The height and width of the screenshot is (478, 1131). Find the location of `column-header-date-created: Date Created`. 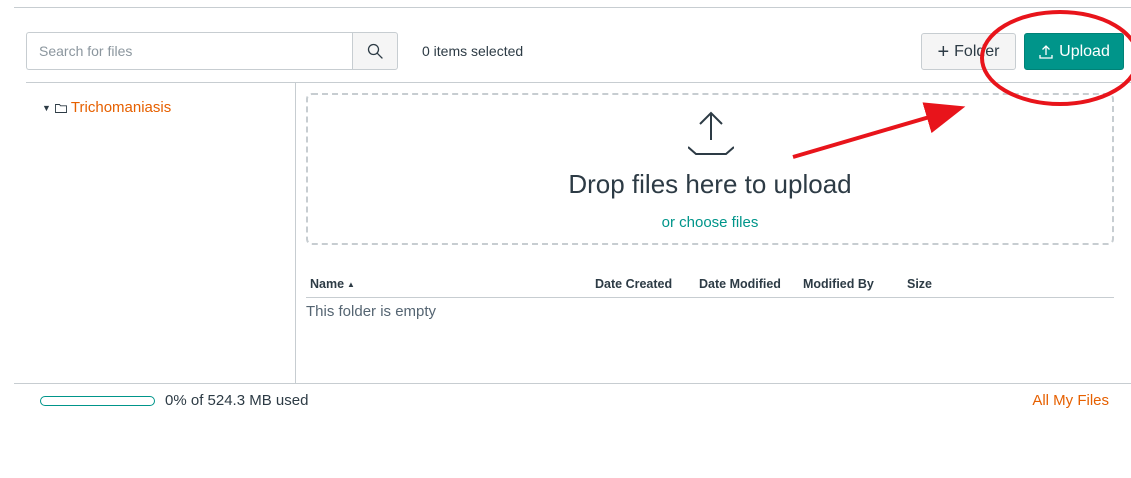

column-header-date-created: Date Created is located at coordinates (633, 284).